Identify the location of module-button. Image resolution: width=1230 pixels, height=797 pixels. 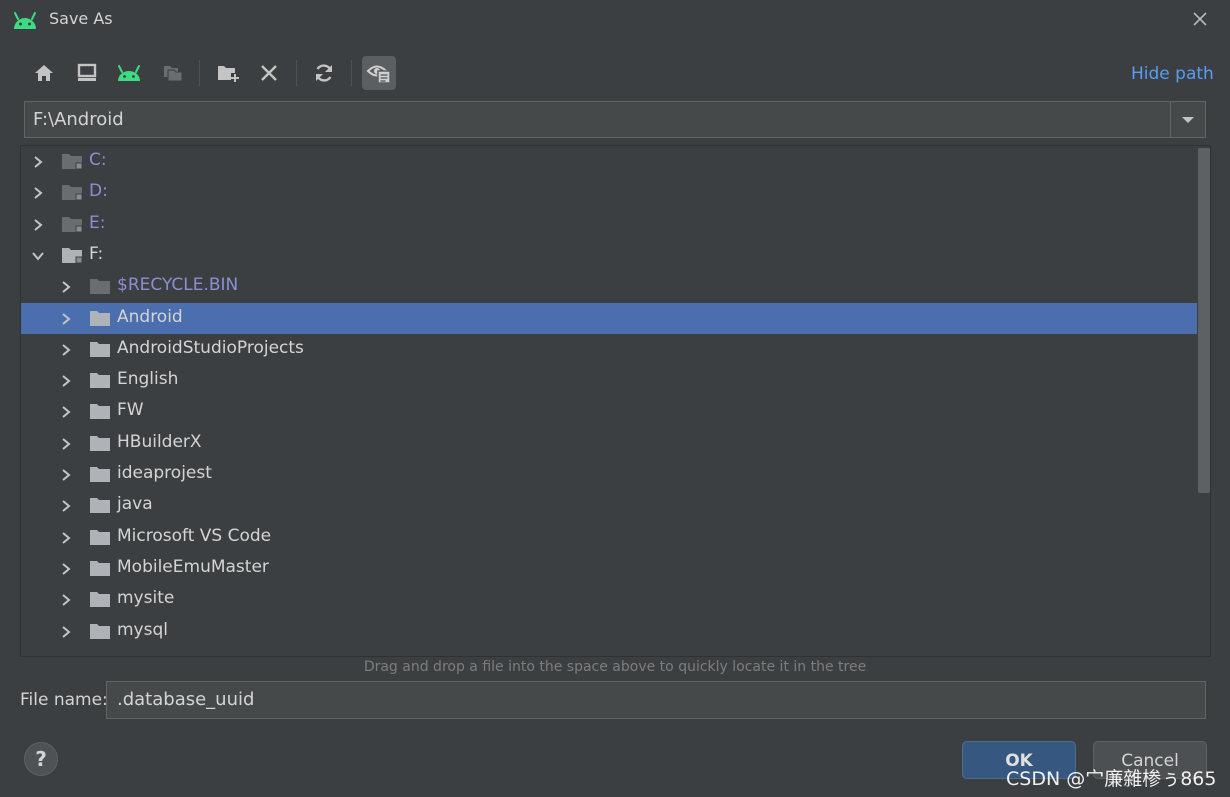
(173, 73).